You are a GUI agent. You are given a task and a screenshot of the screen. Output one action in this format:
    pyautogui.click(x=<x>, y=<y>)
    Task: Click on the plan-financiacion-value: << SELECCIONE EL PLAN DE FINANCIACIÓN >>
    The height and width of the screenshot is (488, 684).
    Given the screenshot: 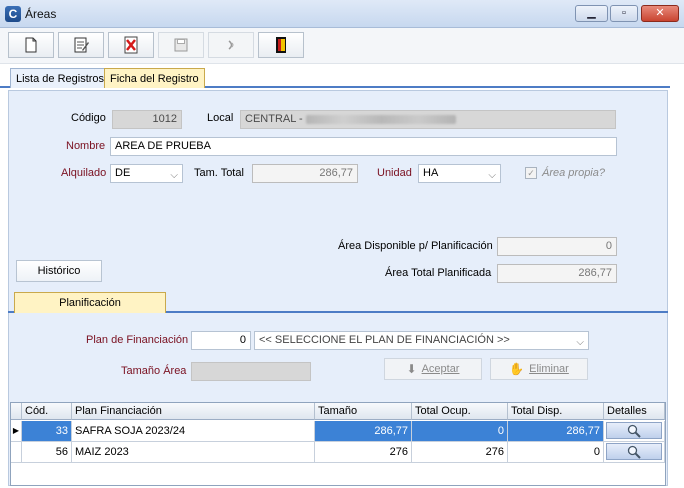 What is the action you would take?
    pyautogui.click(x=384, y=340)
    